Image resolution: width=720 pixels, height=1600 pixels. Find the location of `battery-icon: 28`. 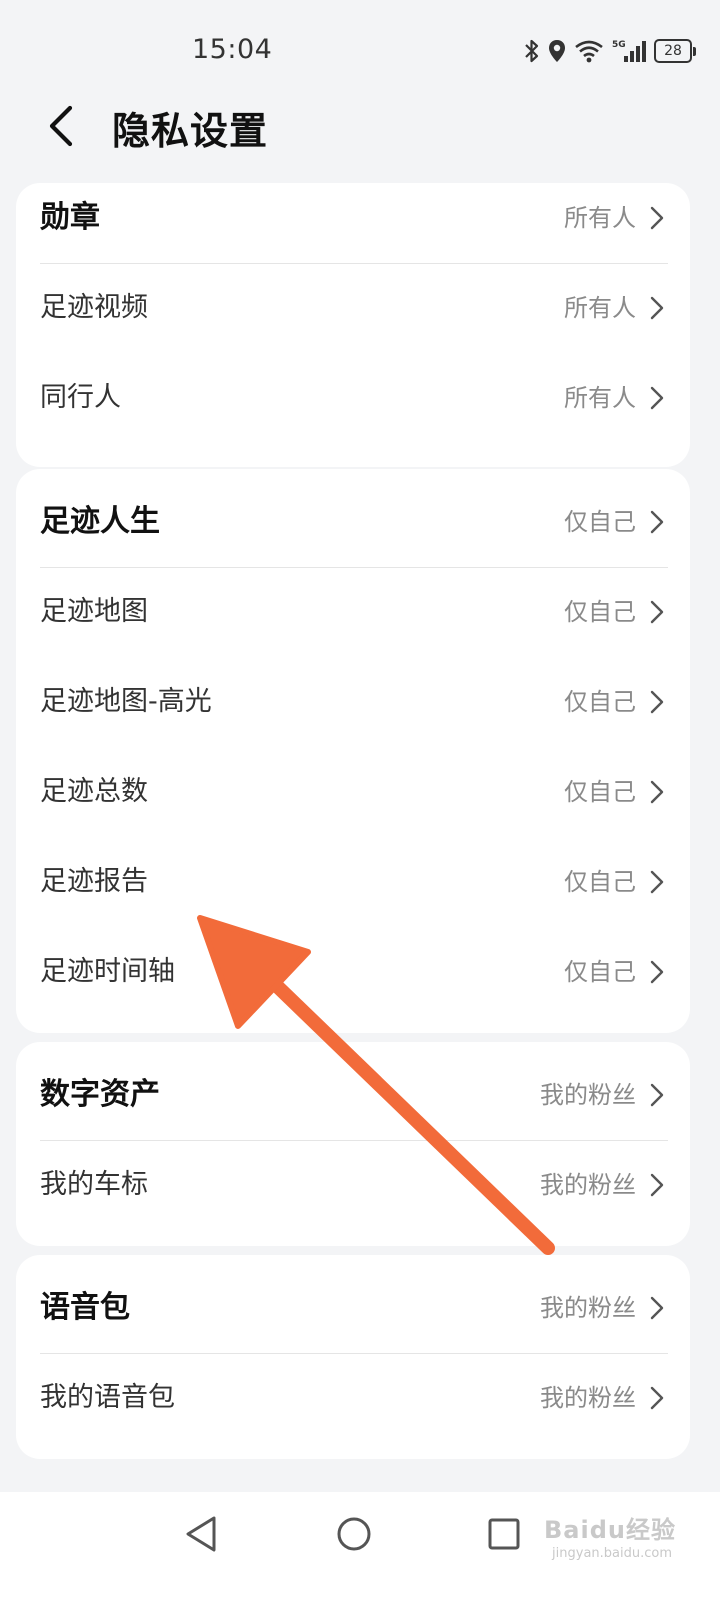

battery-icon: 28 is located at coordinates (675, 51).